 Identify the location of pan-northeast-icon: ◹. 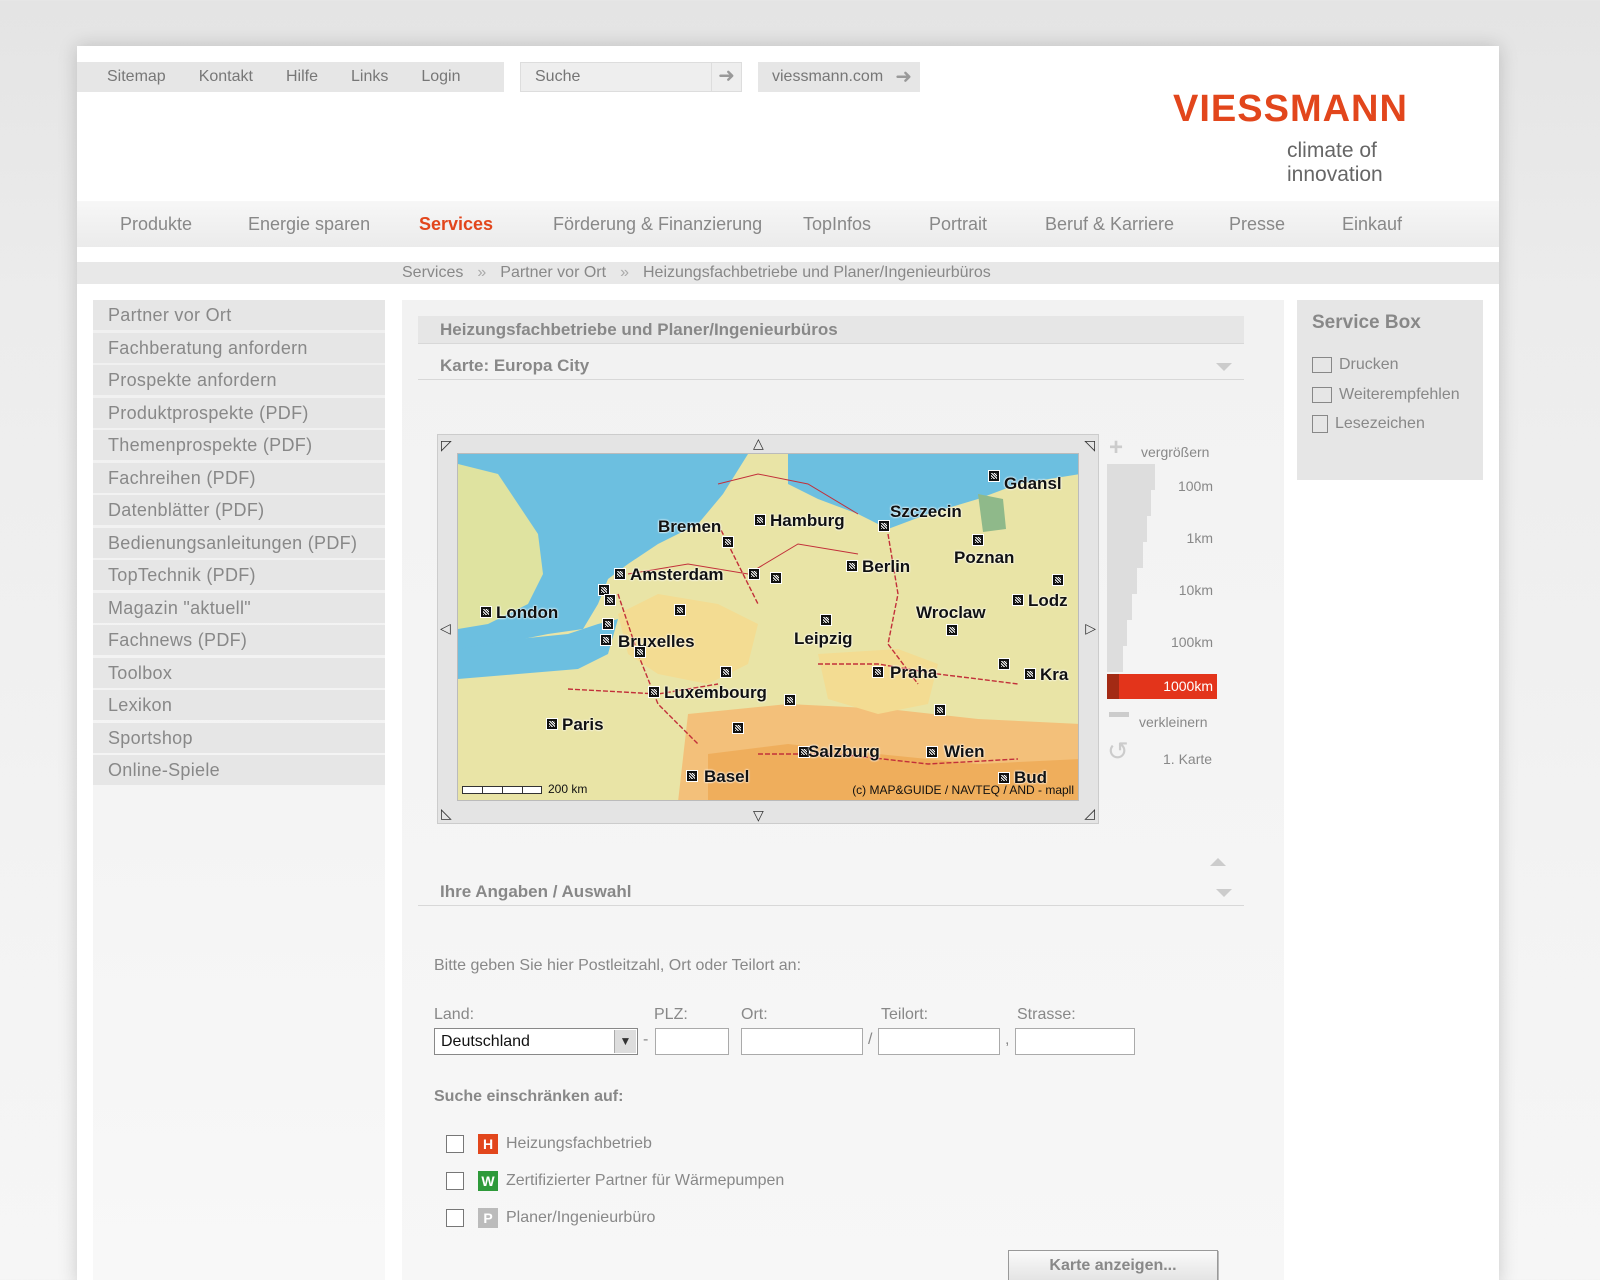
(1089, 445).